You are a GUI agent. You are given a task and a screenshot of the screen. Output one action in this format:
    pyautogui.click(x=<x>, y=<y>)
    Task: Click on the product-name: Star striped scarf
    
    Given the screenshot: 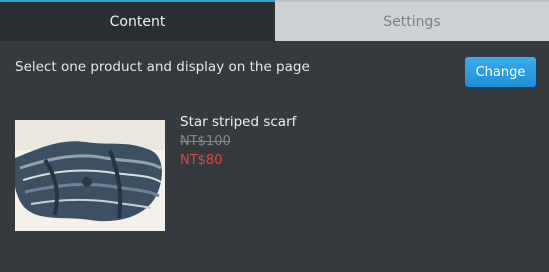 What is the action you would take?
    pyautogui.click(x=238, y=122)
    